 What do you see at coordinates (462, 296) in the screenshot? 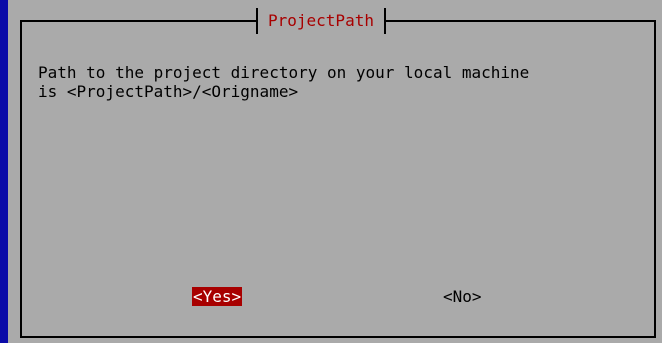
I see `no-button: <No>` at bounding box center [462, 296].